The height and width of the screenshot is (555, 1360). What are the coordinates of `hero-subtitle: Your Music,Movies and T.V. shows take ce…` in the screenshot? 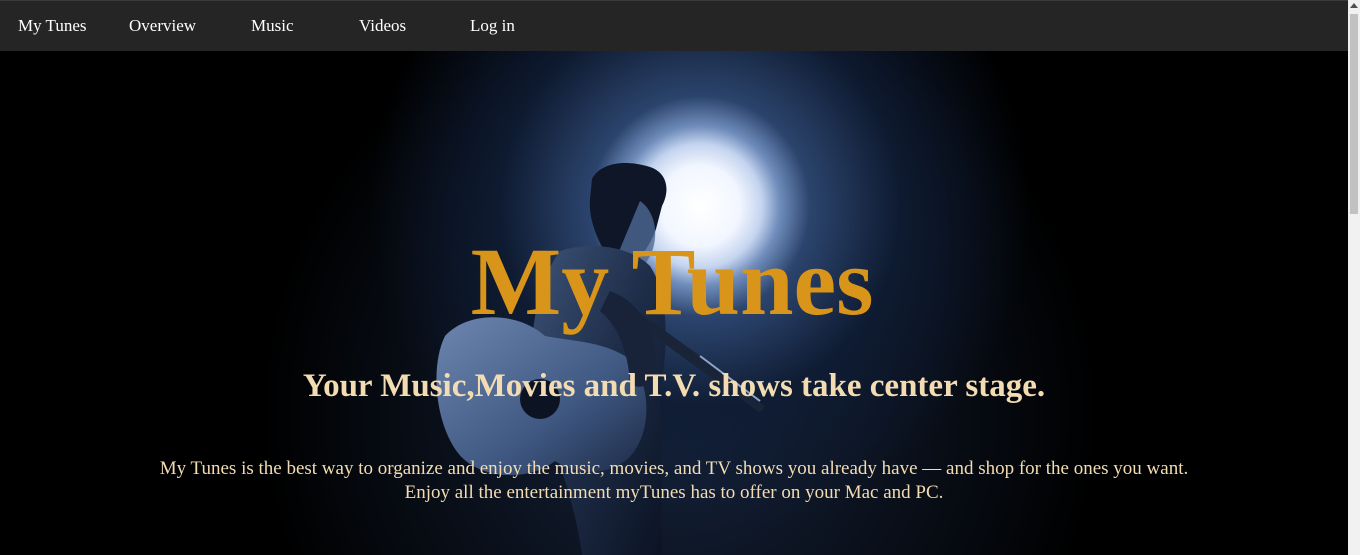 It's located at (674, 386).